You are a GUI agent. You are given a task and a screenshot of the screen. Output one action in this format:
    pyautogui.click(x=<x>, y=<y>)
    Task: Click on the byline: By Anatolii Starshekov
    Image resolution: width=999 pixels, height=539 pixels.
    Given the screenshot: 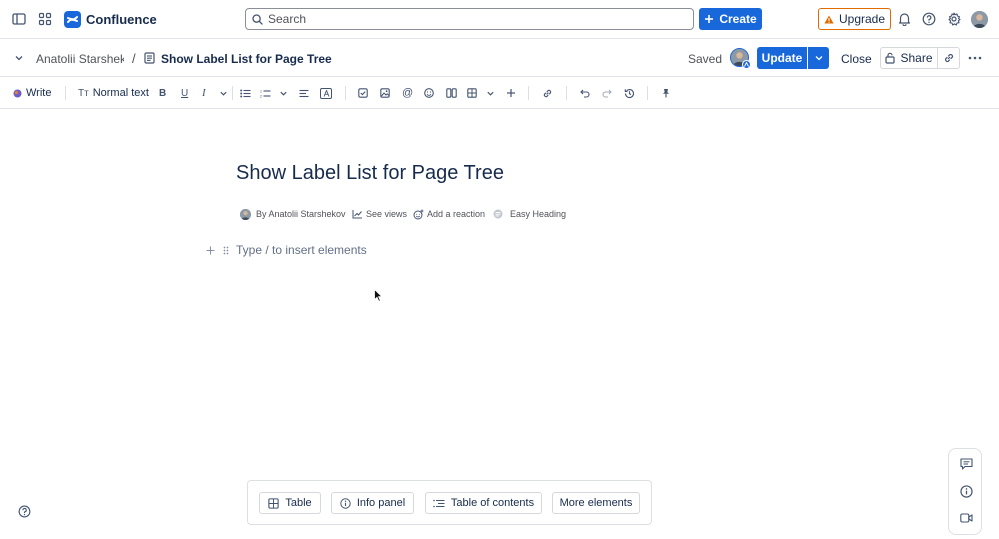 What is the action you would take?
    pyautogui.click(x=293, y=214)
    